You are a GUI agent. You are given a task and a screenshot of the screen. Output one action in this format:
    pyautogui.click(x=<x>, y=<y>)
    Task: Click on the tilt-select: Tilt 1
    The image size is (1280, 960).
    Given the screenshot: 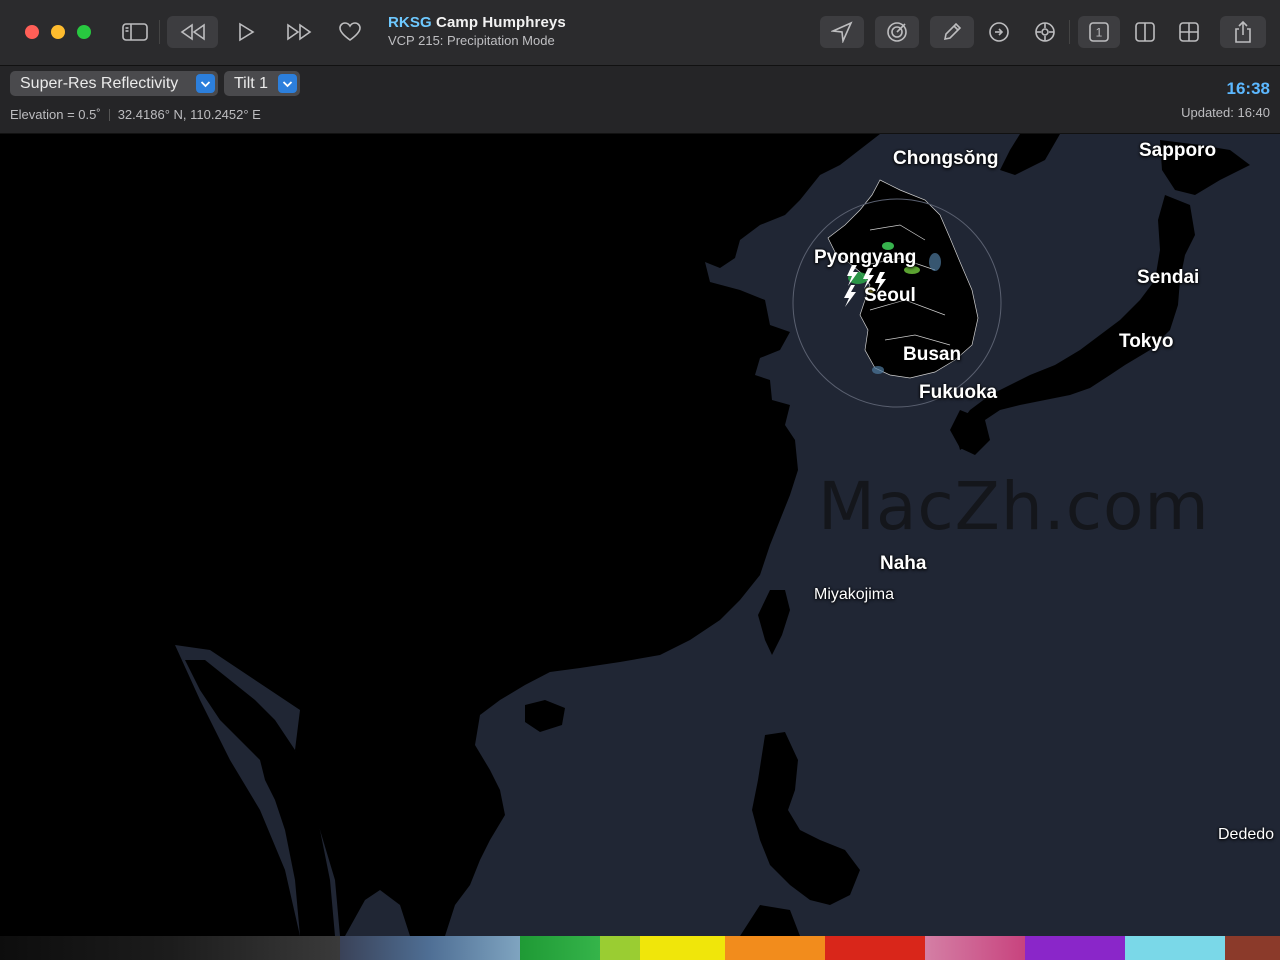 What is the action you would take?
    pyautogui.click(x=262, y=83)
    